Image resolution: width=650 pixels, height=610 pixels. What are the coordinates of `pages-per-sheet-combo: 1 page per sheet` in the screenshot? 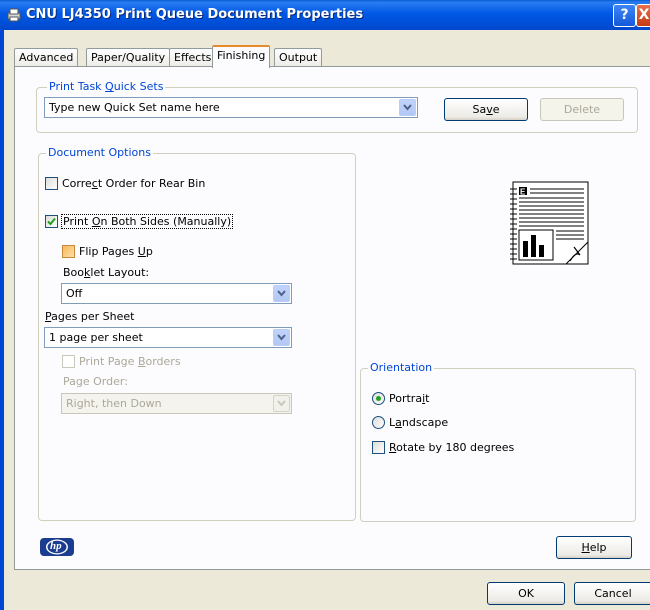 It's located at (168, 337).